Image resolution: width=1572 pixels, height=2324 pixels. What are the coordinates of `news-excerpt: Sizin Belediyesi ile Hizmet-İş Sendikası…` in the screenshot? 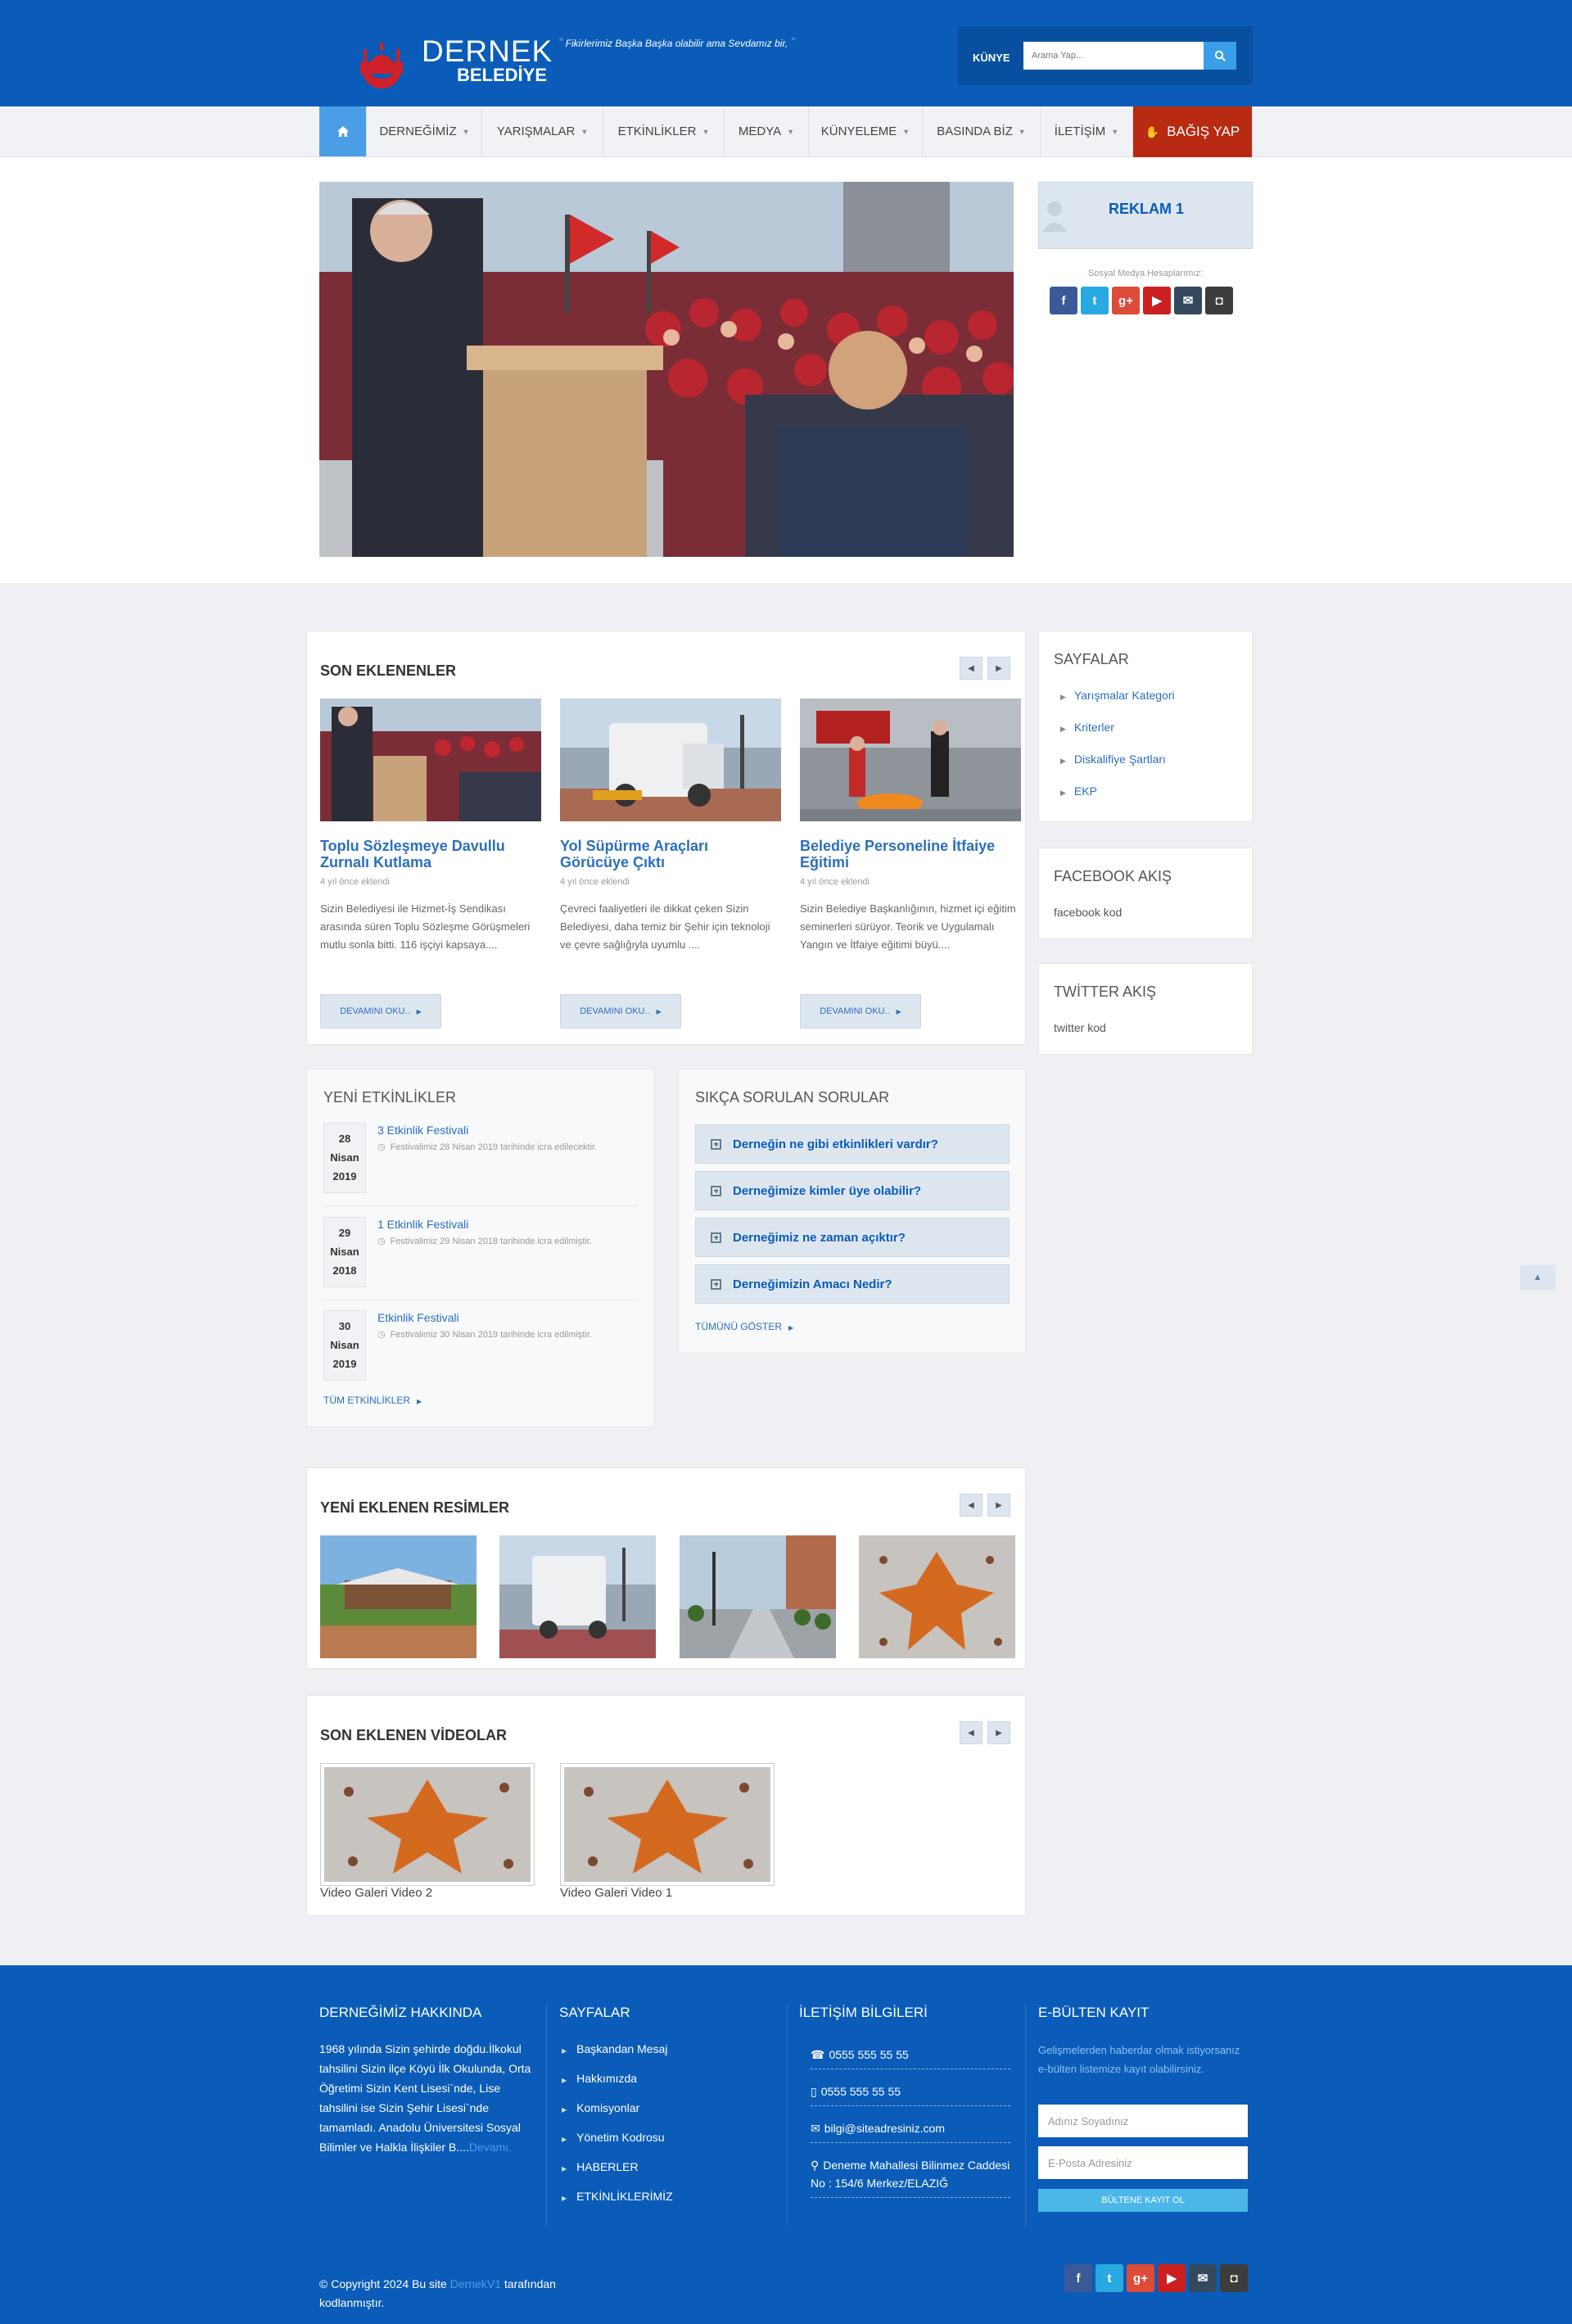 It's located at (425, 926).